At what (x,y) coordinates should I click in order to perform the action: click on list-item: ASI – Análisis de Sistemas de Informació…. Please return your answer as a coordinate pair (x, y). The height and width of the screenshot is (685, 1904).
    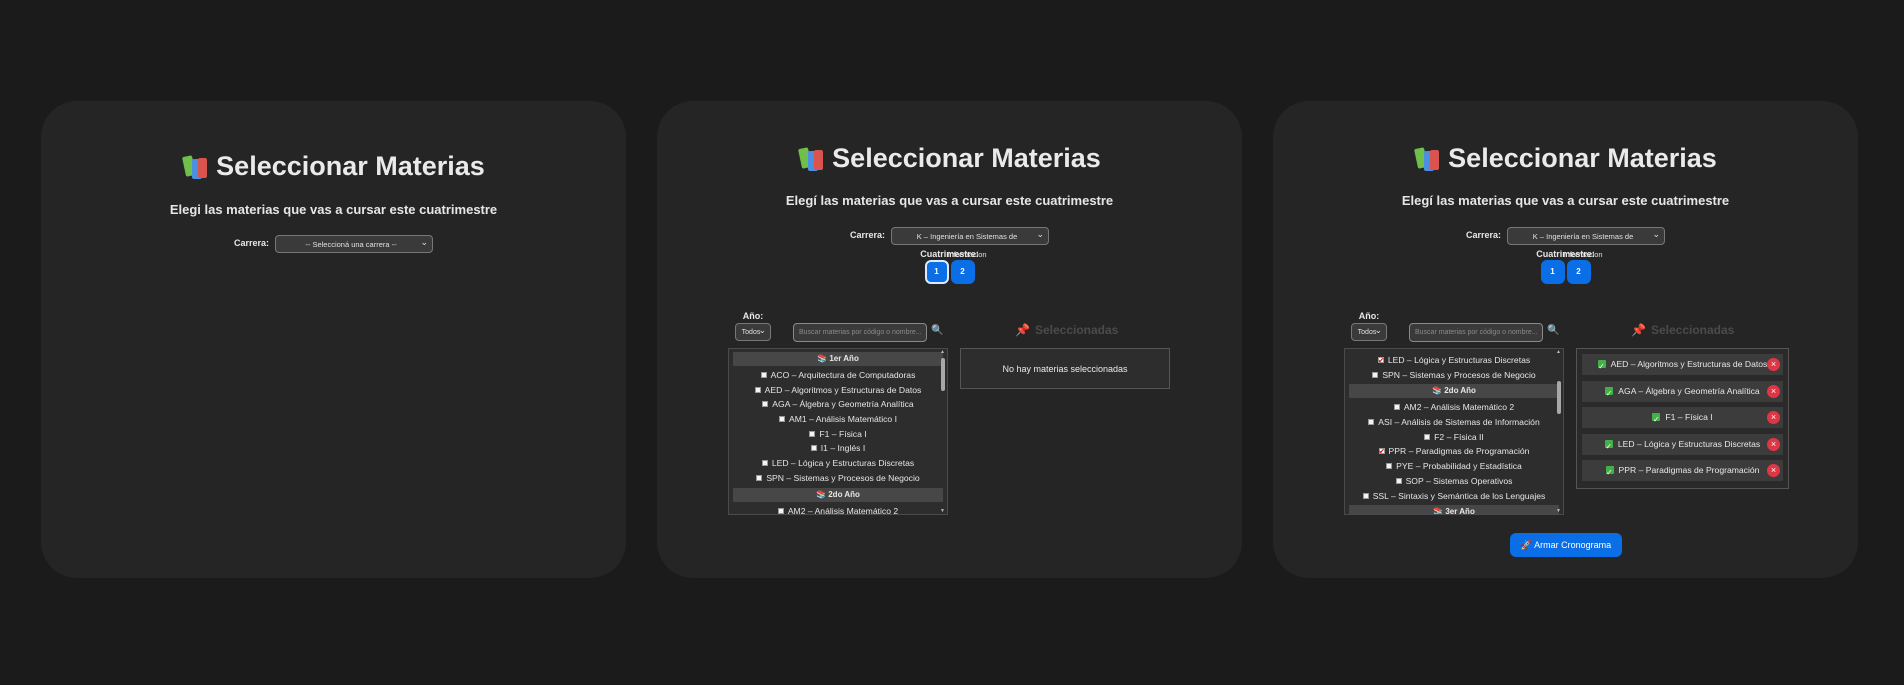
    Looking at the image, I should click on (1454, 422).